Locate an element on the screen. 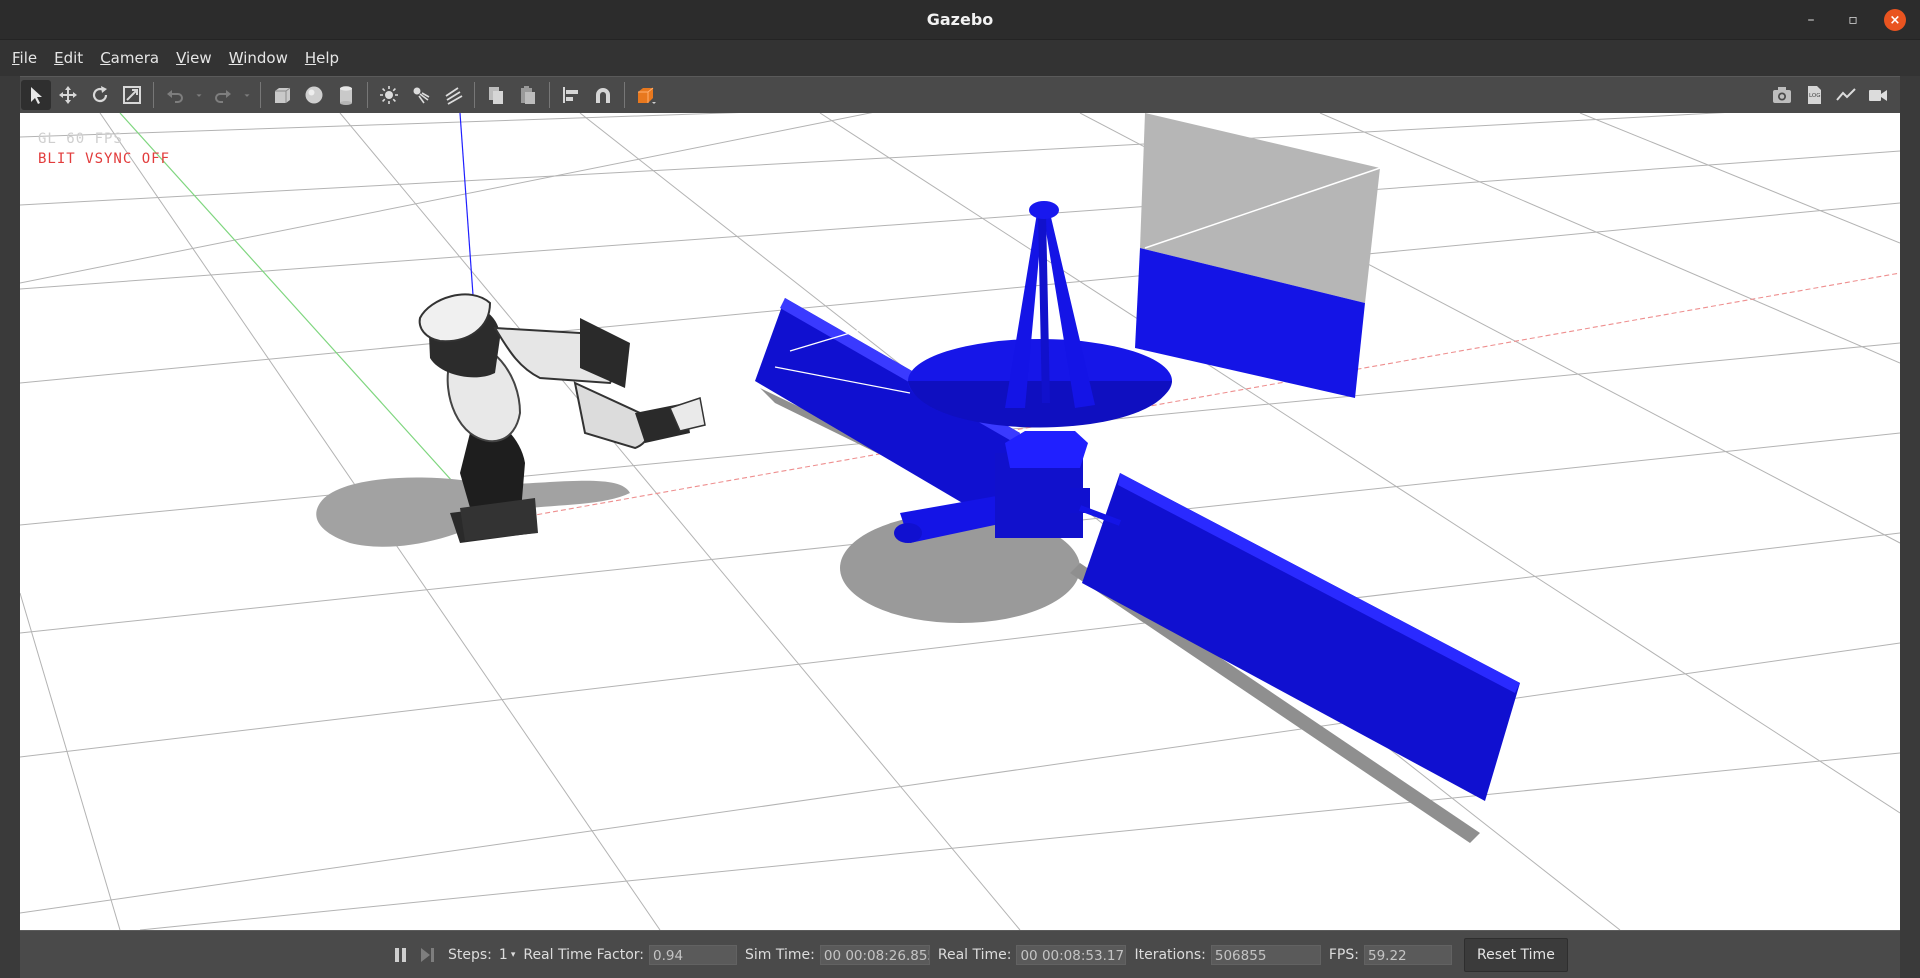 Image resolution: width=1920 pixels, height=978 pixels. directional-light-icon is located at coordinates (454, 96).